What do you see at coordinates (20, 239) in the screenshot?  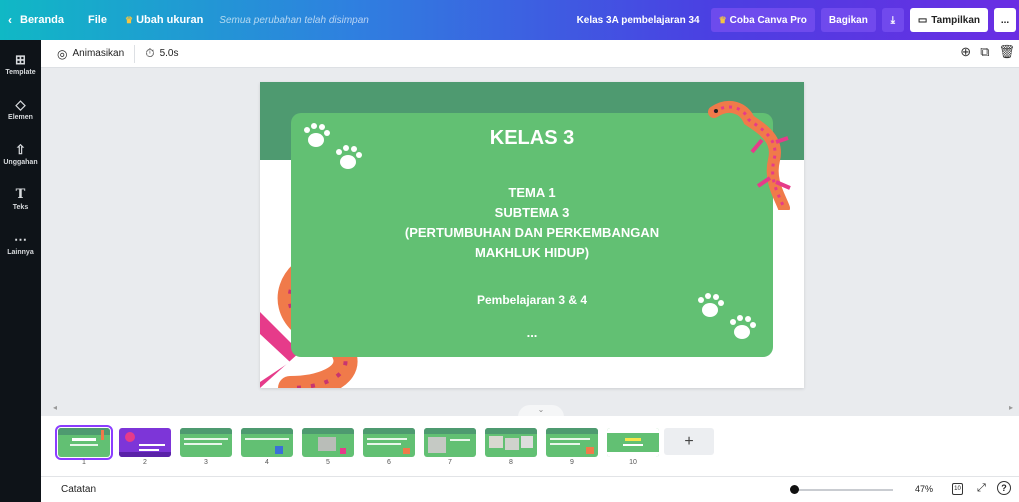 I see `more-icon: ⋯` at bounding box center [20, 239].